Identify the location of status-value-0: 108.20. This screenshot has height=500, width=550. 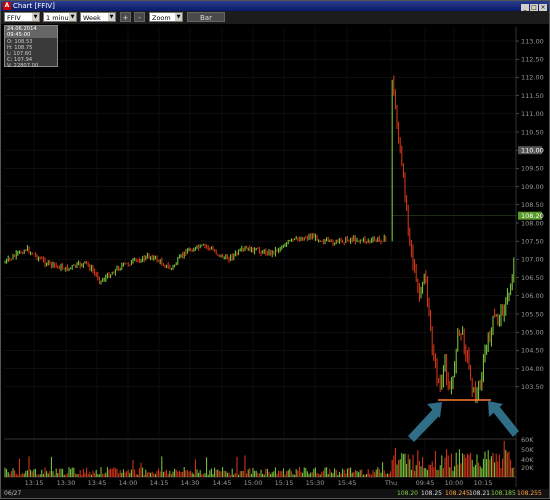
(407, 493).